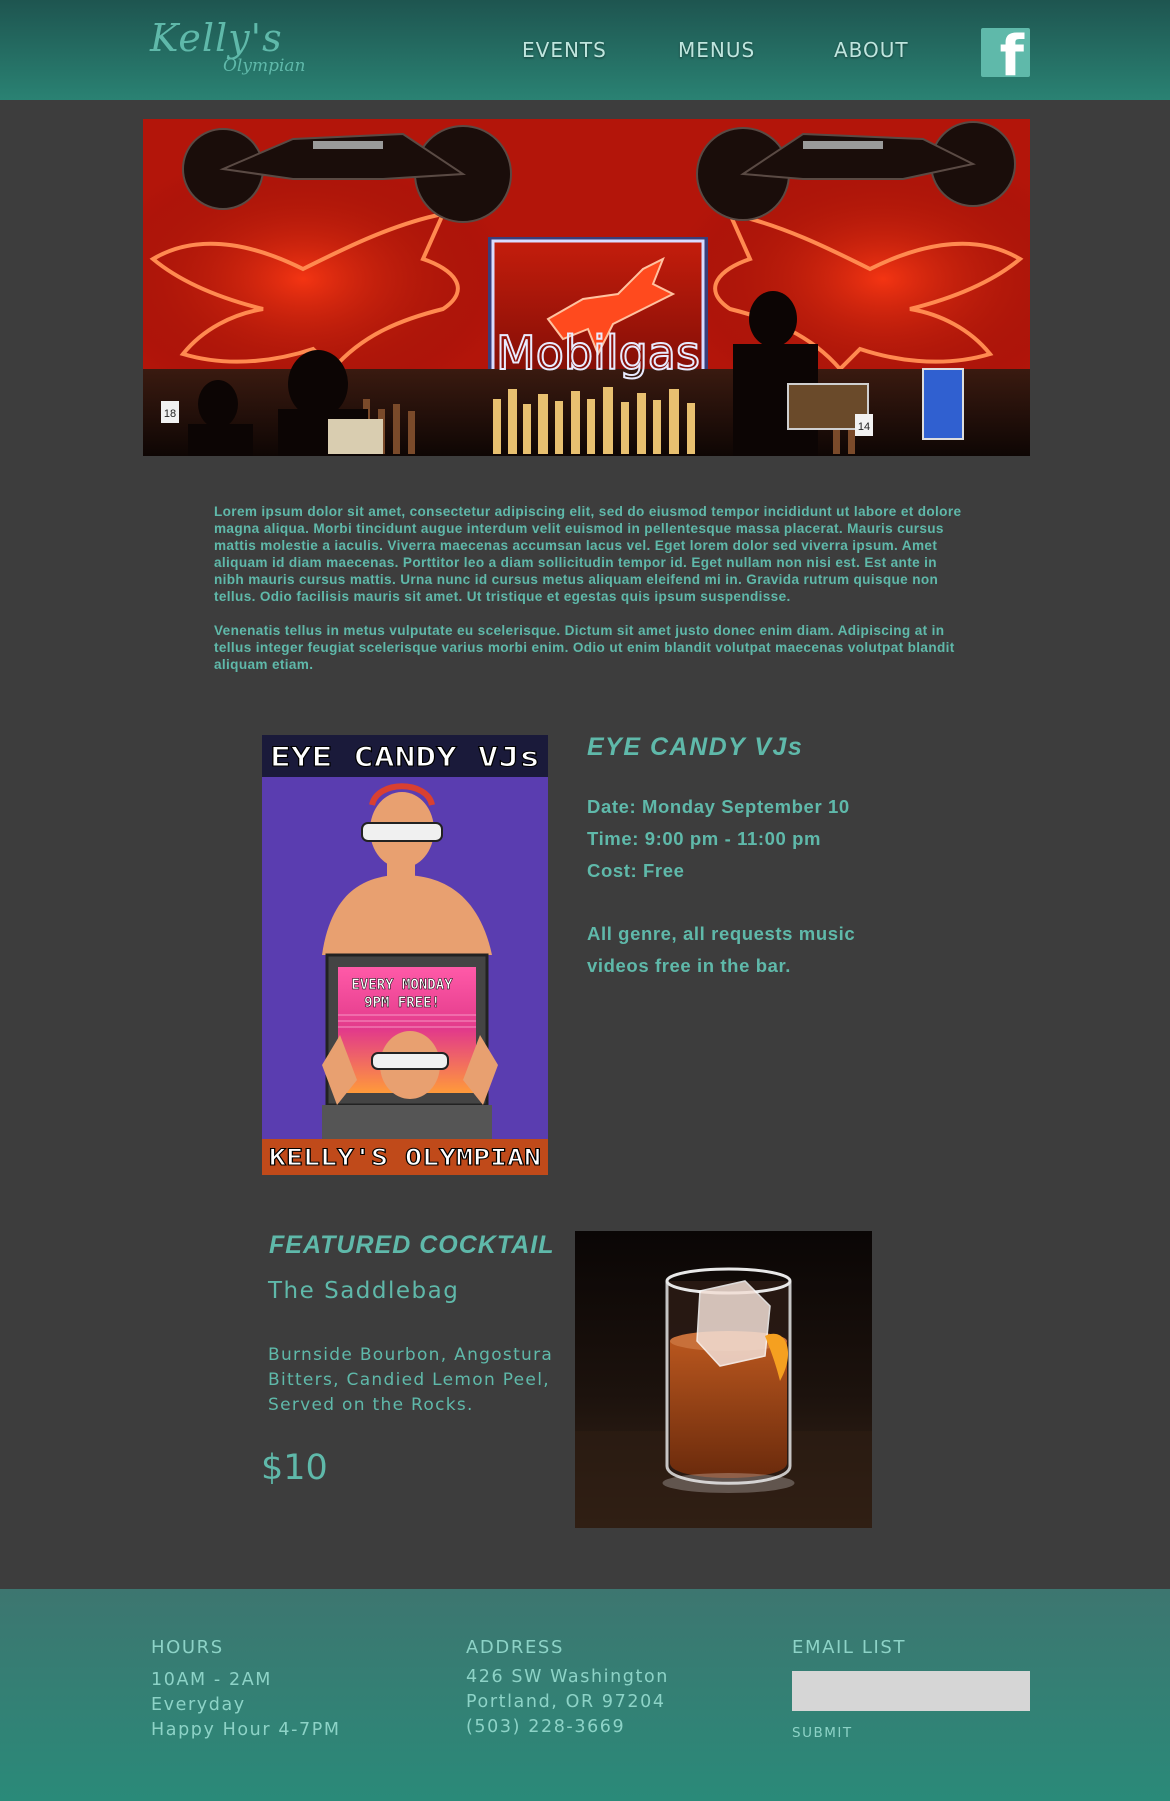 The image size is (1170, 1801). I want to click on cocktail-price: $10, so click(294, 1468).